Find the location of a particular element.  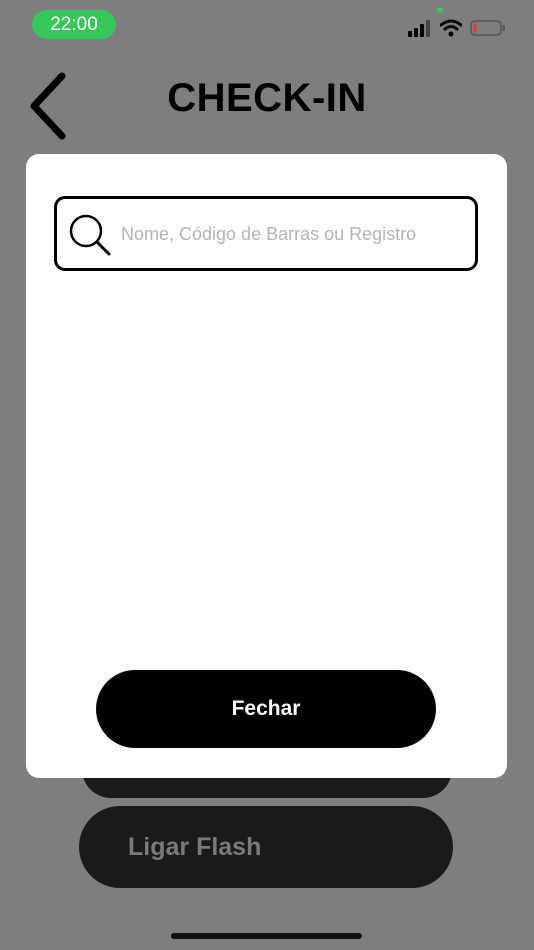

search-box is located at coordinates (266, 233).